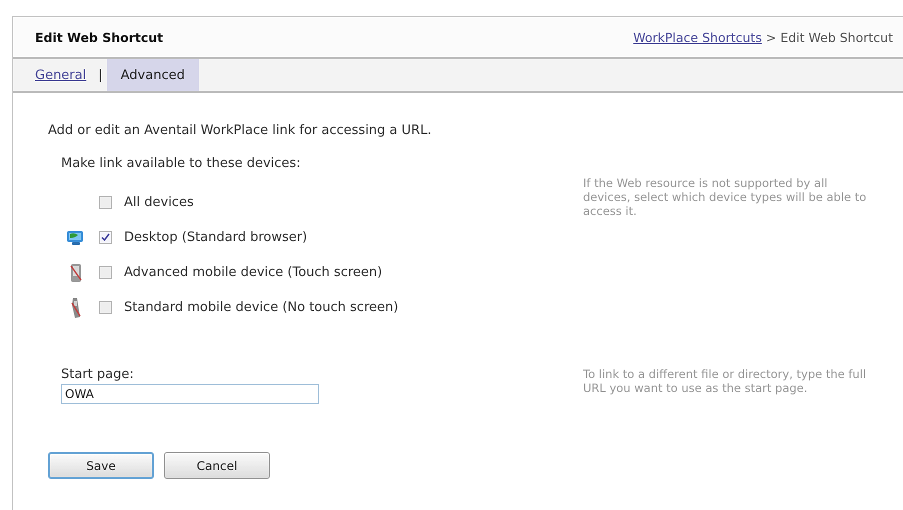 Image resolution: width=903 pixels, height=510 pixels. I want to click on page-title: Edit Web Shortcut, so click(99, 37).